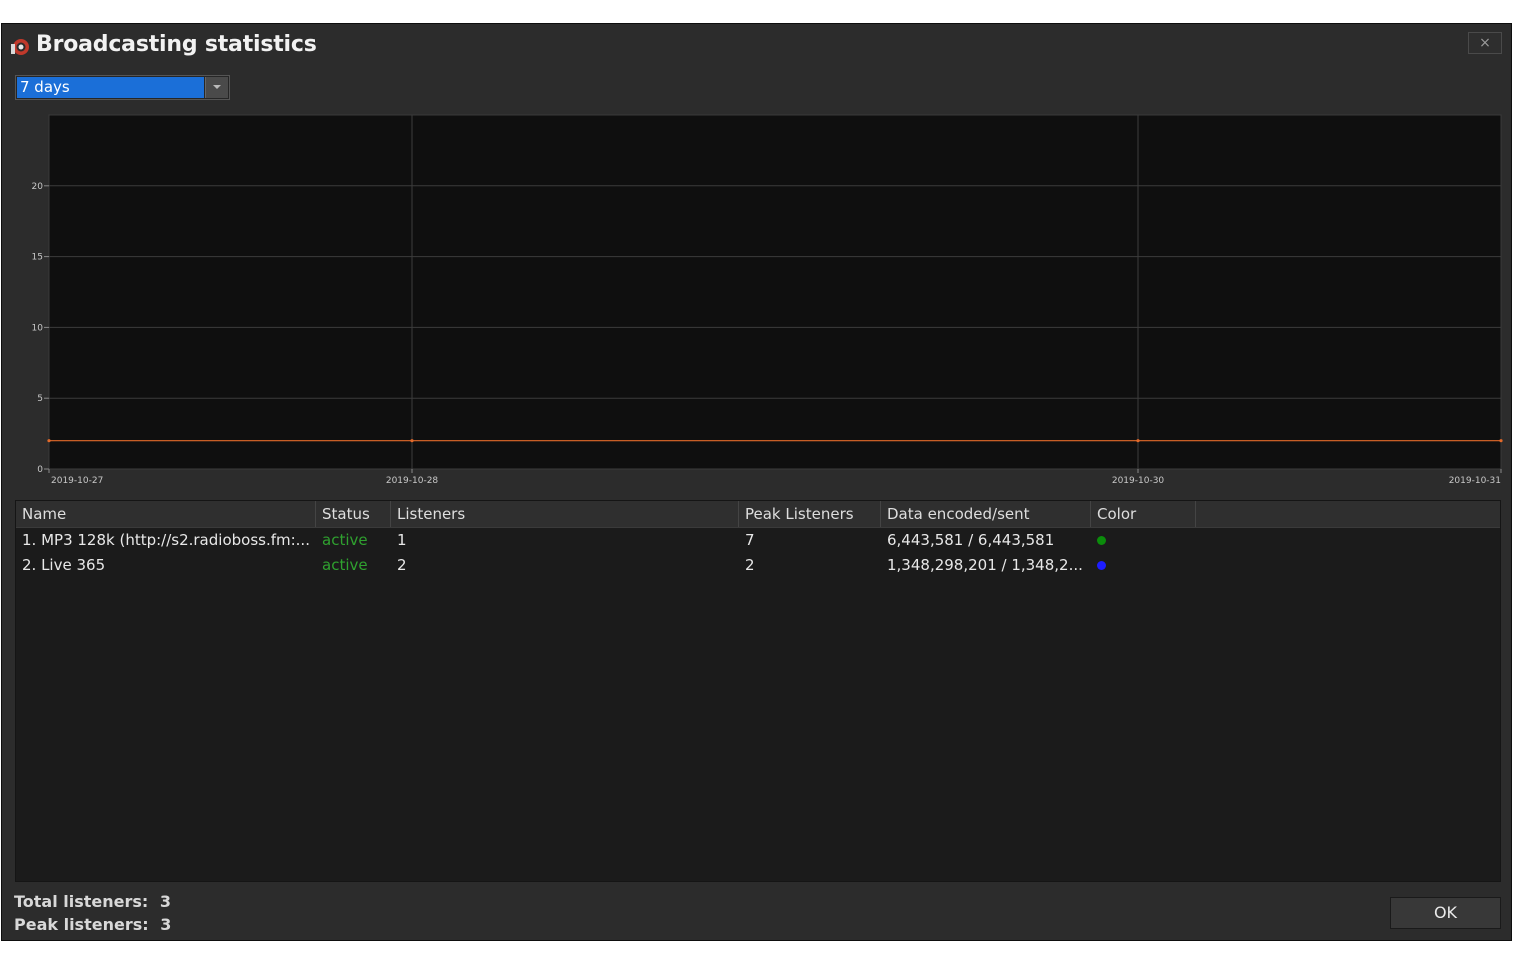  What do you see at coordinates (165, 901) in the screenshot?
I see `total-listeners-value: 3` at bounding box center [165, 901].